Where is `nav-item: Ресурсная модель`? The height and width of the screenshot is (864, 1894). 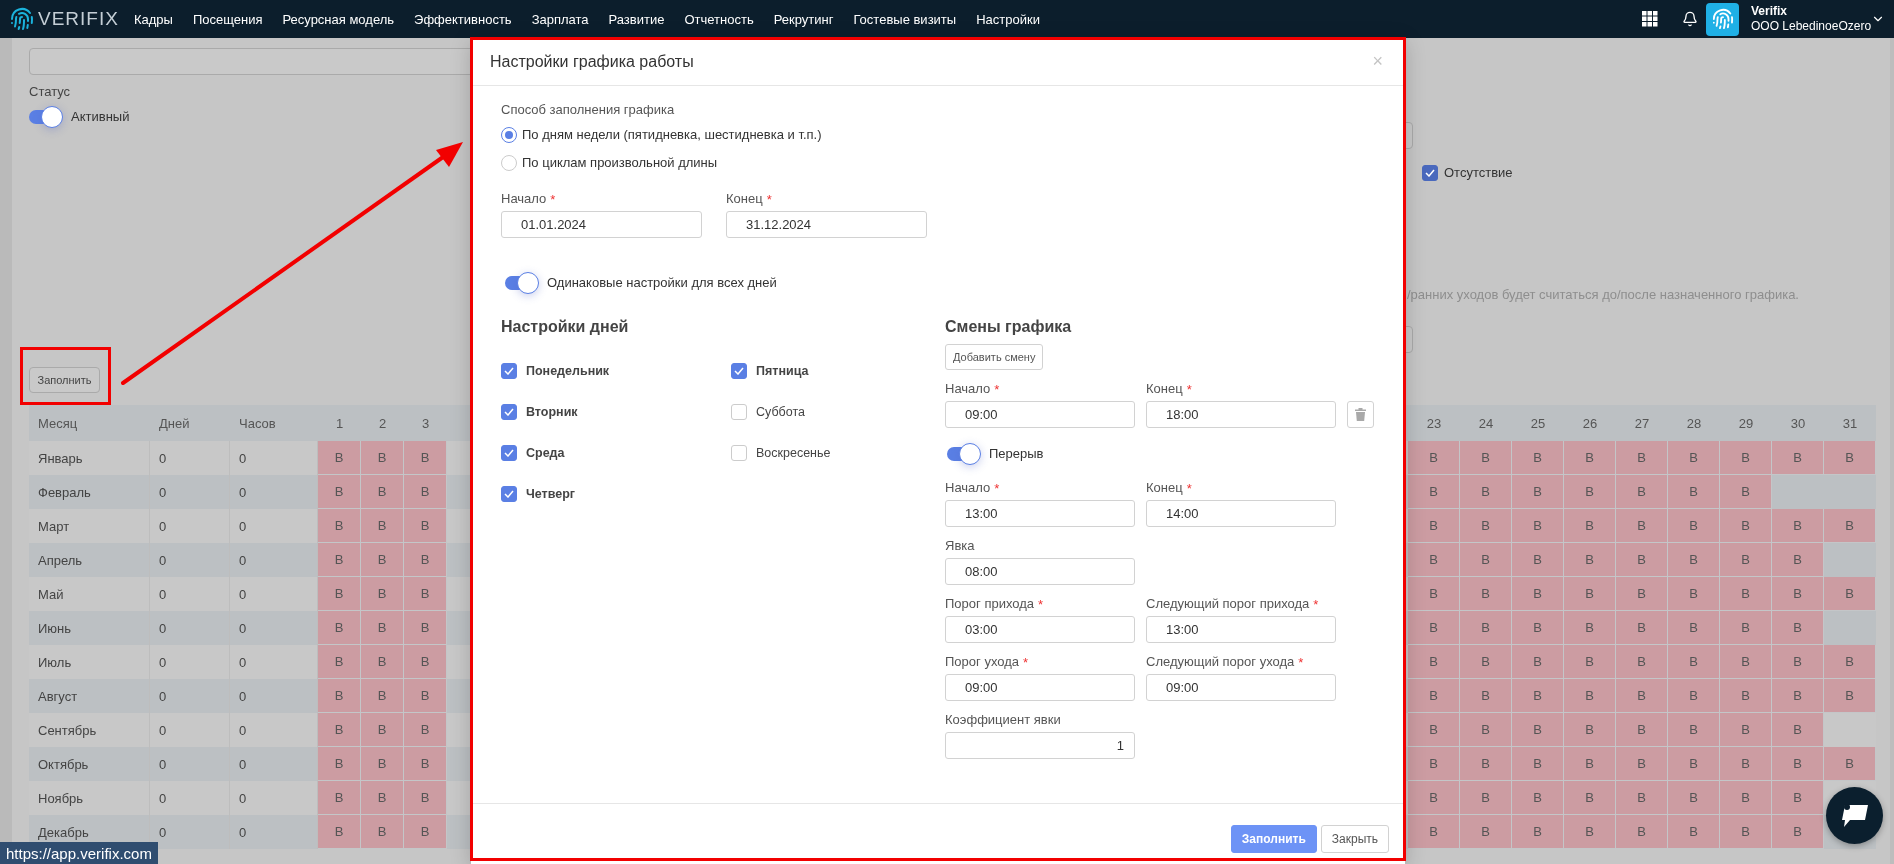 nav-item: Ресурсная модель is located at coordinates (338, 19).